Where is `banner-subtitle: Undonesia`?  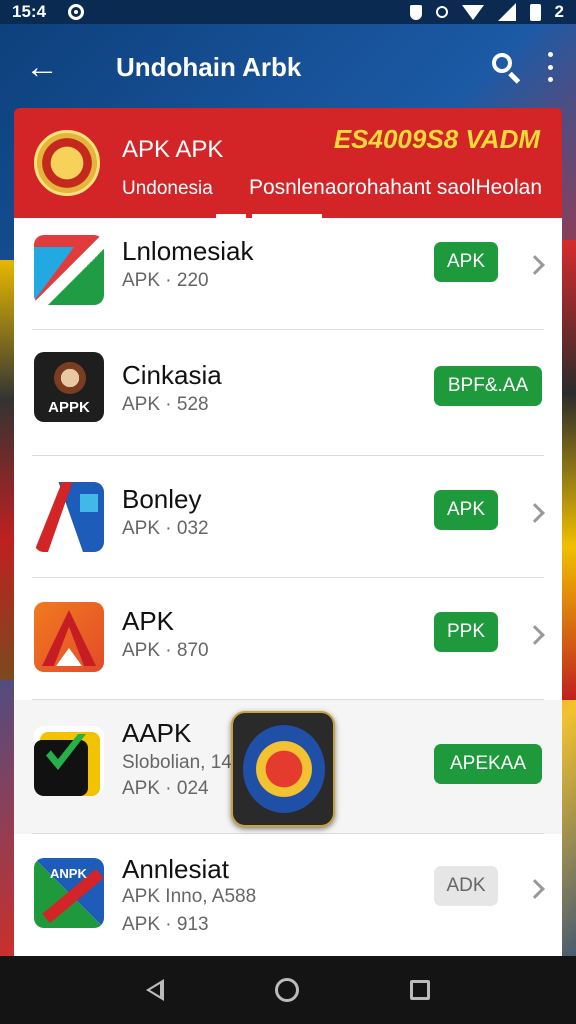 banner-subtitle: Undonesia is located at coordinates (167, 188).